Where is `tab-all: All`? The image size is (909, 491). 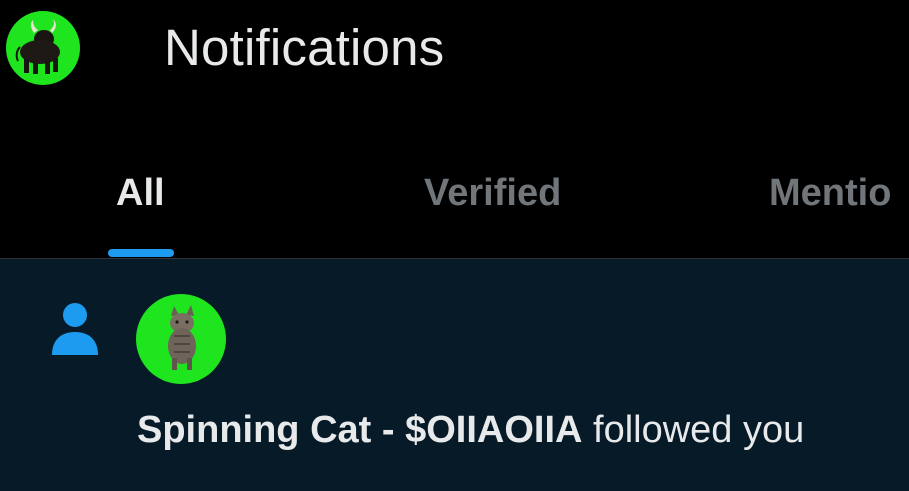
tab-all: All is located at coordinates (140, 193).